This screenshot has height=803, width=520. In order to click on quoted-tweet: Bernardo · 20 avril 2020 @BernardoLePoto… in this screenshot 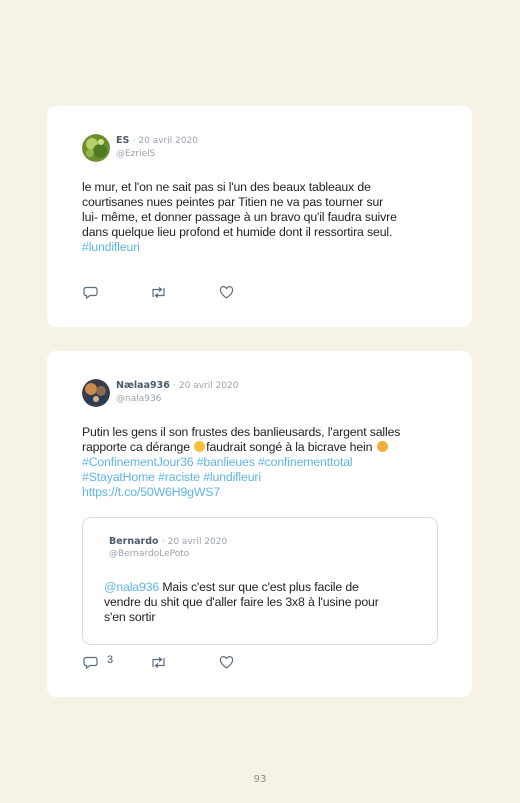, I will do `click(260, 581)`.